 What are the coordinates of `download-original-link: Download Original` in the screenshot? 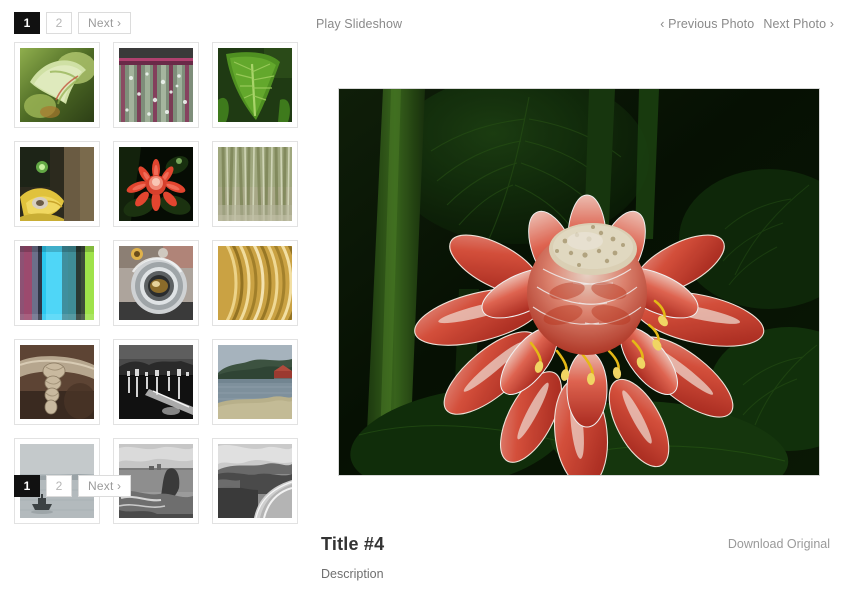 It's located at (779, 544).